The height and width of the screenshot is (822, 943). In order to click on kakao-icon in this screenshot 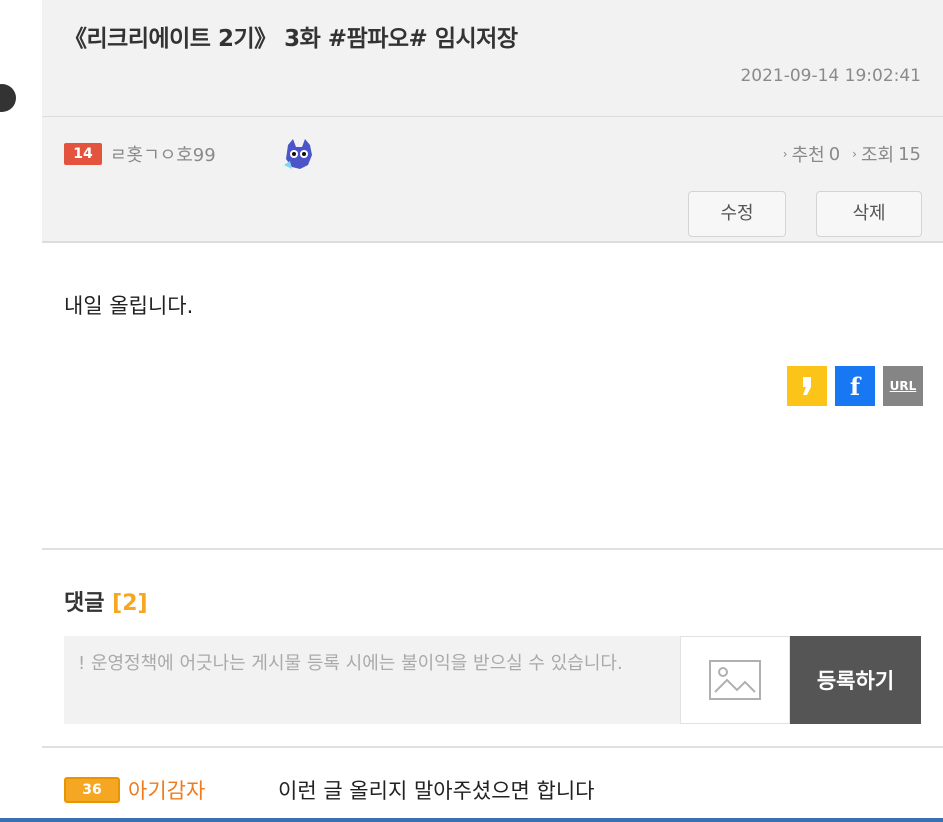, I will do `click(807, 386)`.